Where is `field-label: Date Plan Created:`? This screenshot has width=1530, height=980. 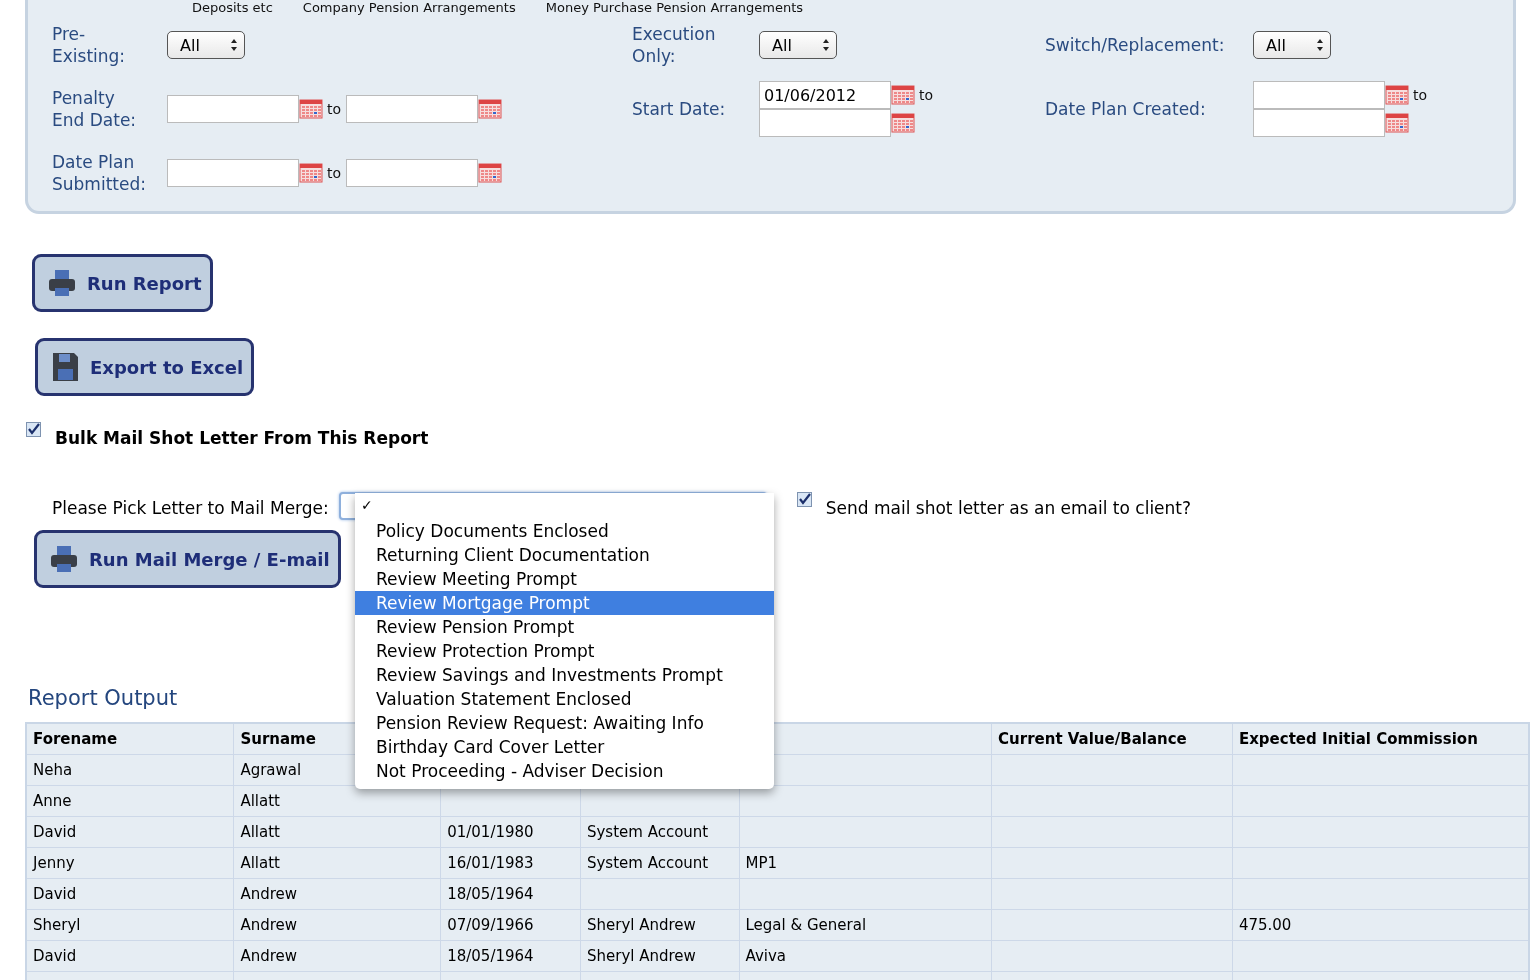
field-label: Date Plan Created: is located at coordinates (1126, 109).